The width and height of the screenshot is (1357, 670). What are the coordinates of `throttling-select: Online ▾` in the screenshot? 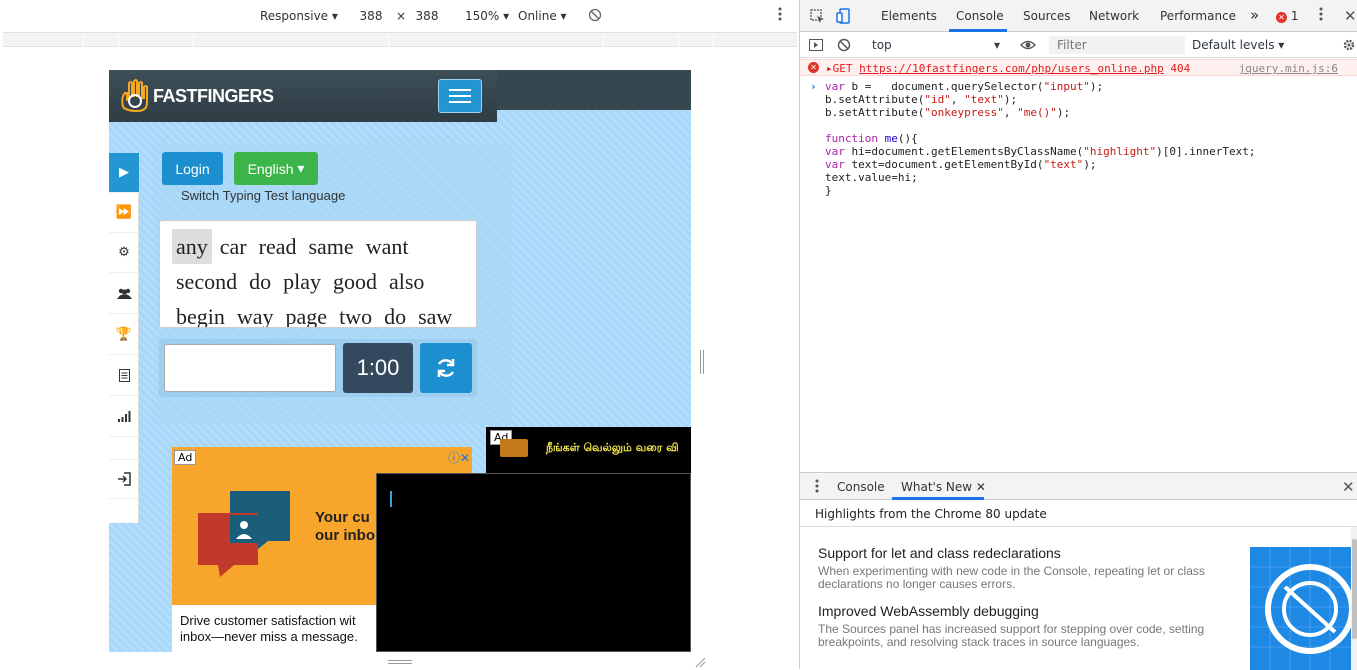 It's located at (542, 16).